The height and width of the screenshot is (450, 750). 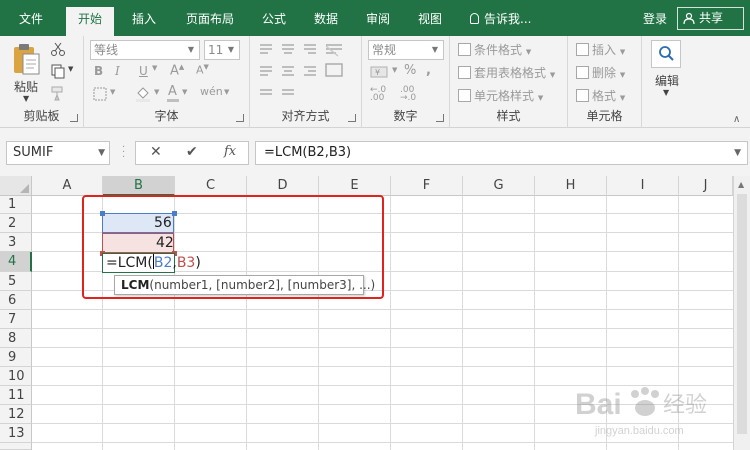 I want to click on copy-icon, so click(x=58, y=71).